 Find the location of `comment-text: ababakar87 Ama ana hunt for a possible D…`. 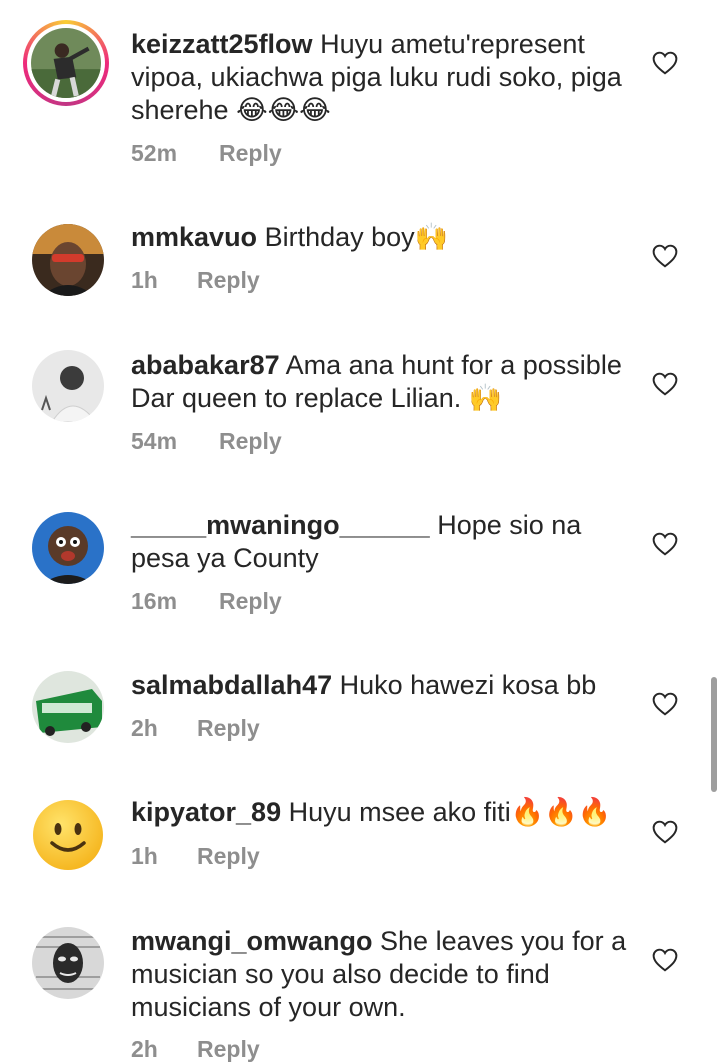

comment-text: ababakar87 Ama ana hunt for a possible D… is located at coordinates (381, 382).